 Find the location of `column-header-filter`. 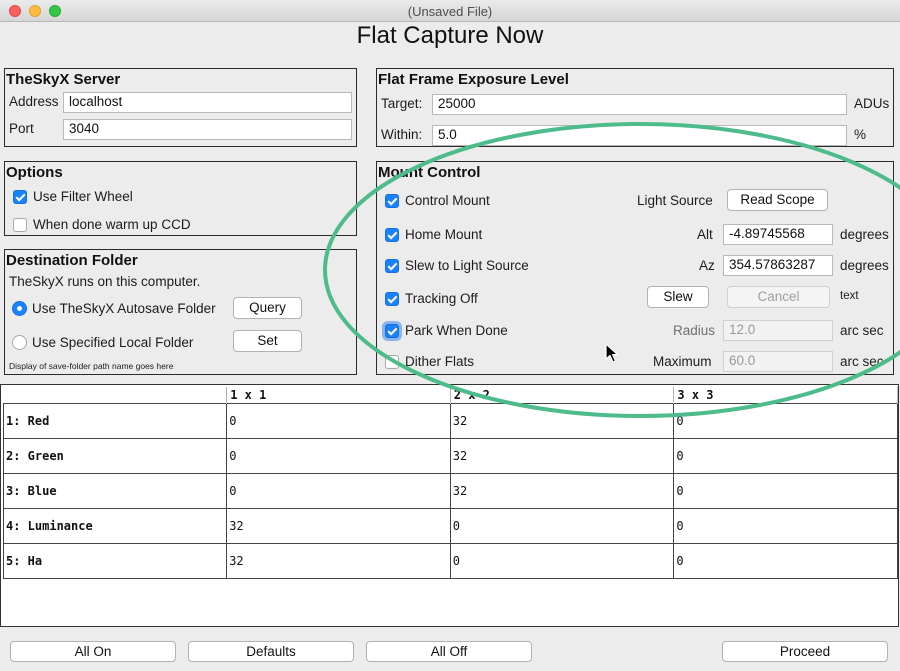

column-header-filter is located at coordinates (115, 395).